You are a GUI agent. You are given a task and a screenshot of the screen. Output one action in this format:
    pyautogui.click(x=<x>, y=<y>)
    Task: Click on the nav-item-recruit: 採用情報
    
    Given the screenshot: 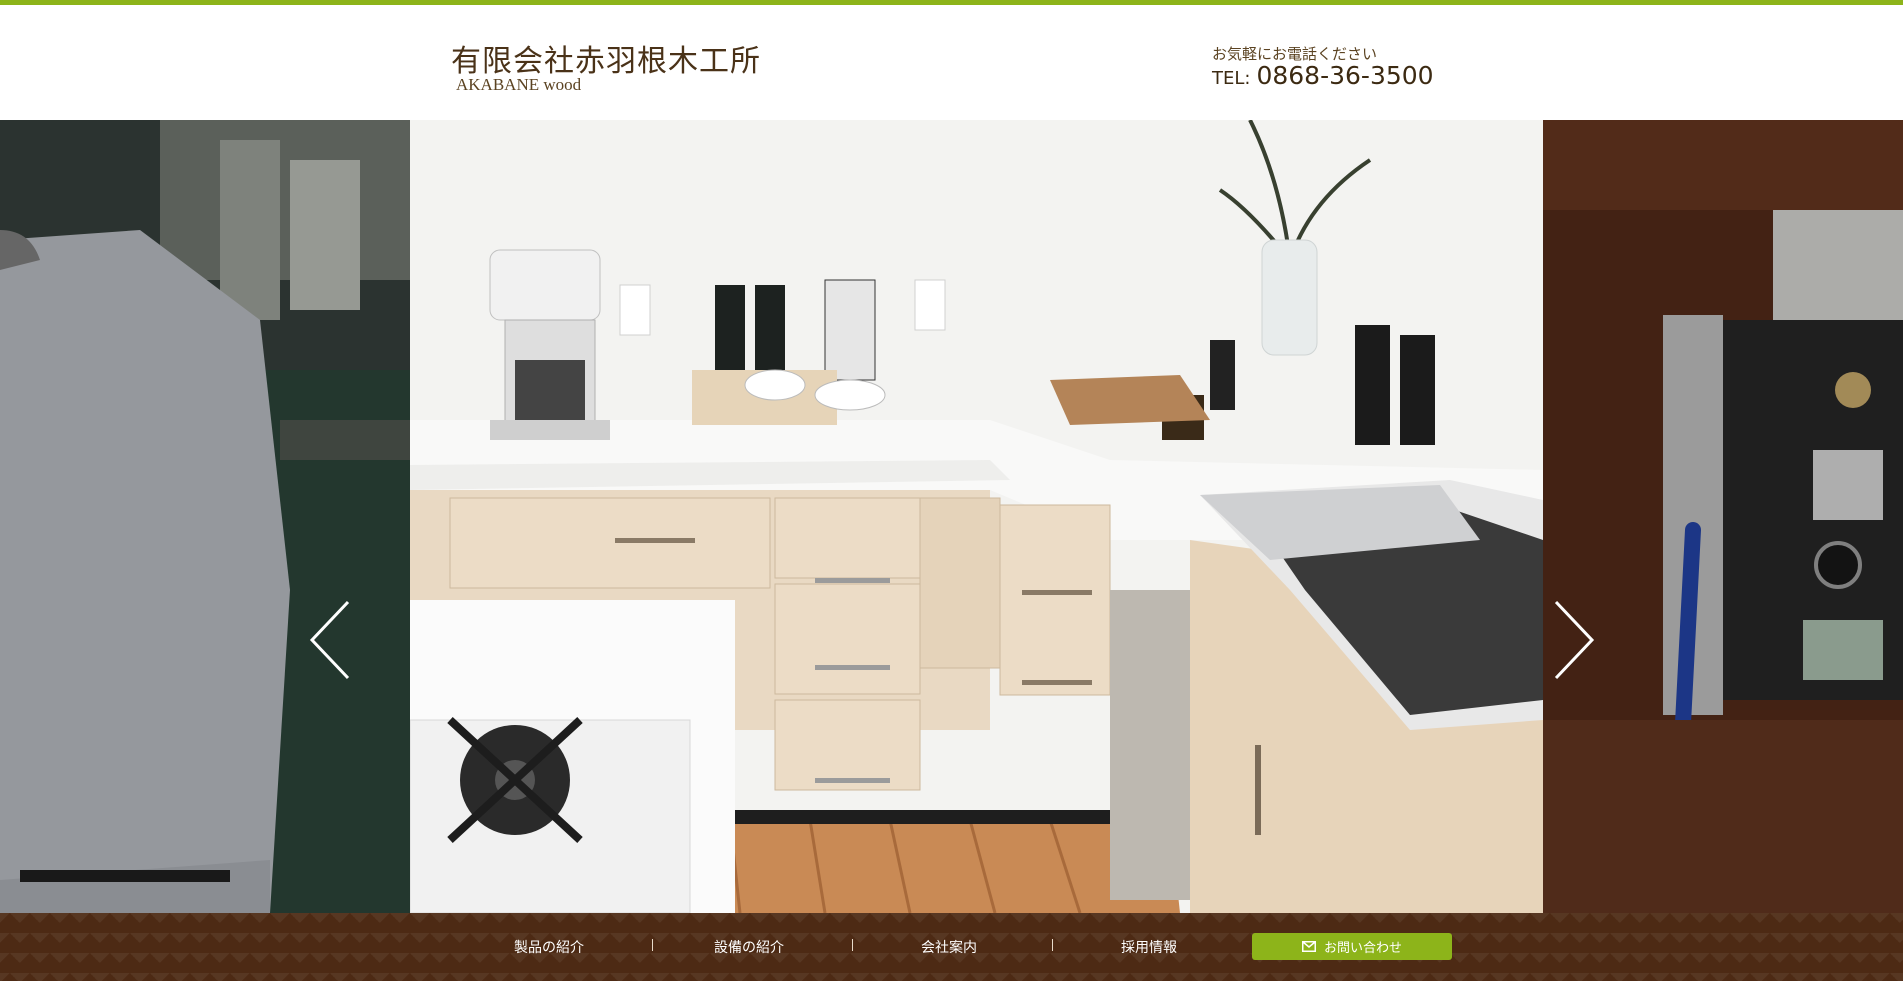 What is the action you would take?
    pyautogui.click(x=1149, y=947)
    